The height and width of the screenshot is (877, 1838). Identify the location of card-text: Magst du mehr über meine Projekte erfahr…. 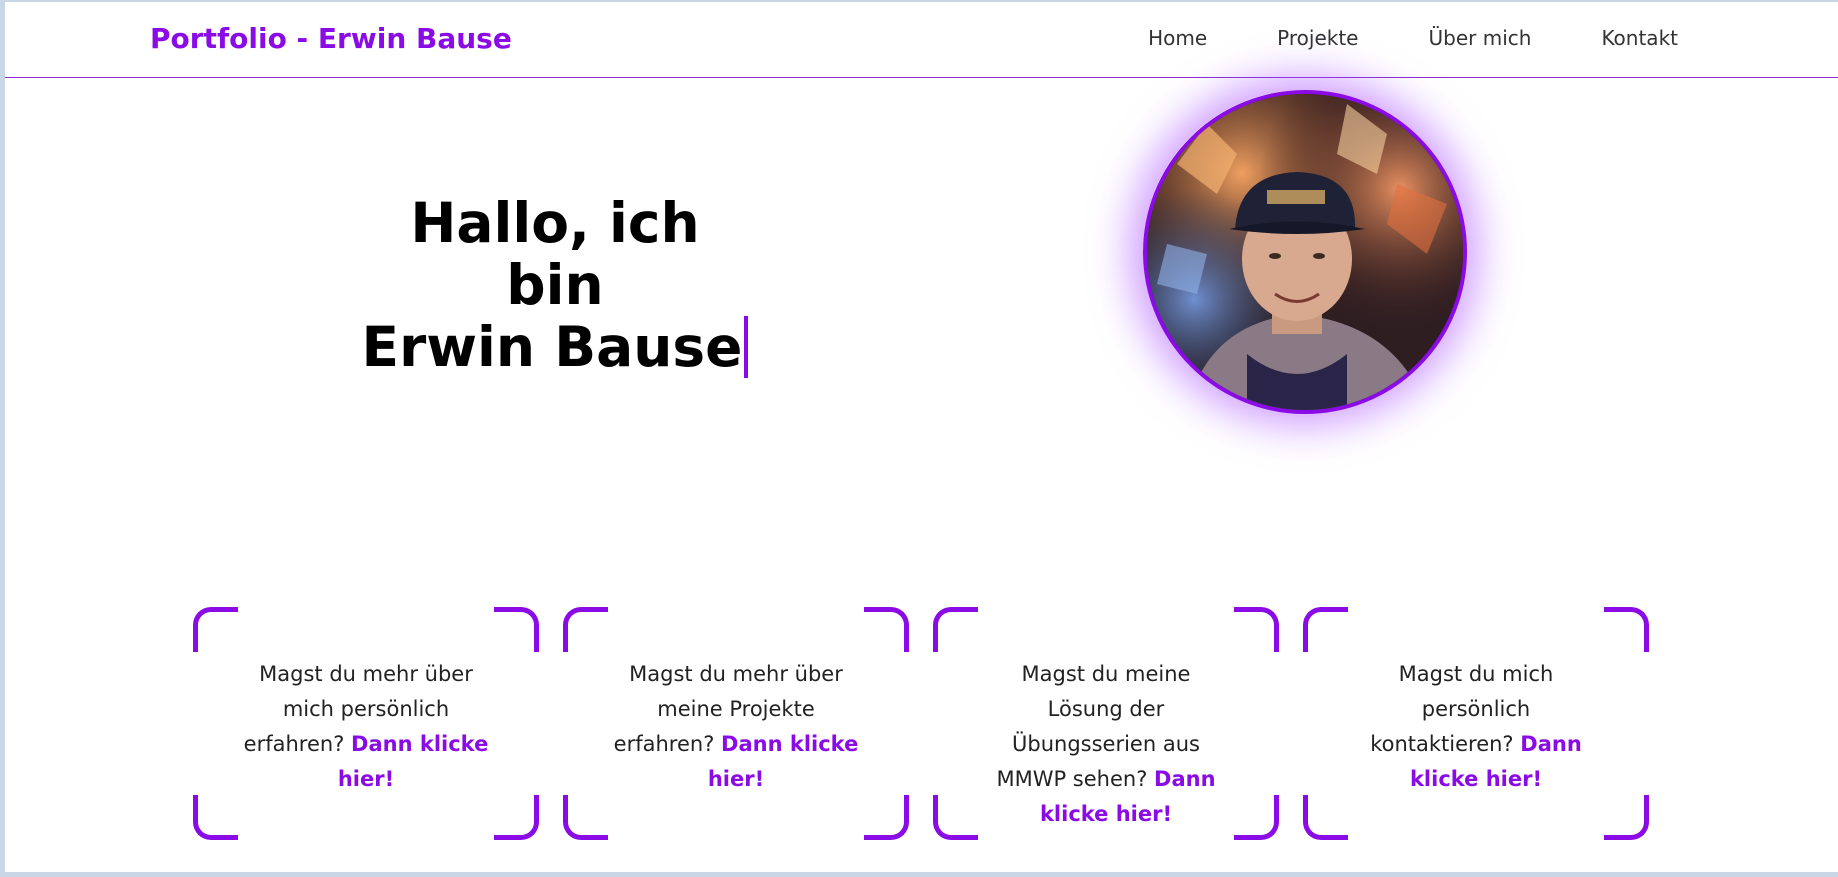
(736, 727).